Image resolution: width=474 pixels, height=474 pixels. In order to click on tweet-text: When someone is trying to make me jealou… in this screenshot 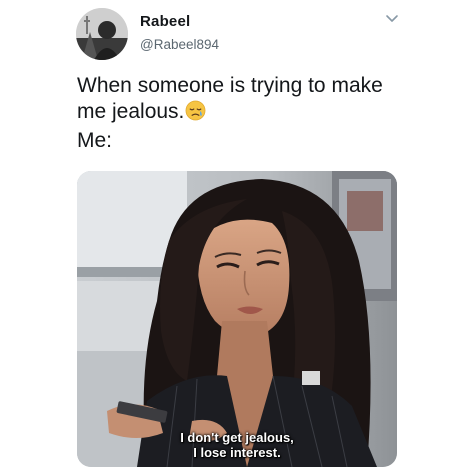, I will do `click(247, 113)`.